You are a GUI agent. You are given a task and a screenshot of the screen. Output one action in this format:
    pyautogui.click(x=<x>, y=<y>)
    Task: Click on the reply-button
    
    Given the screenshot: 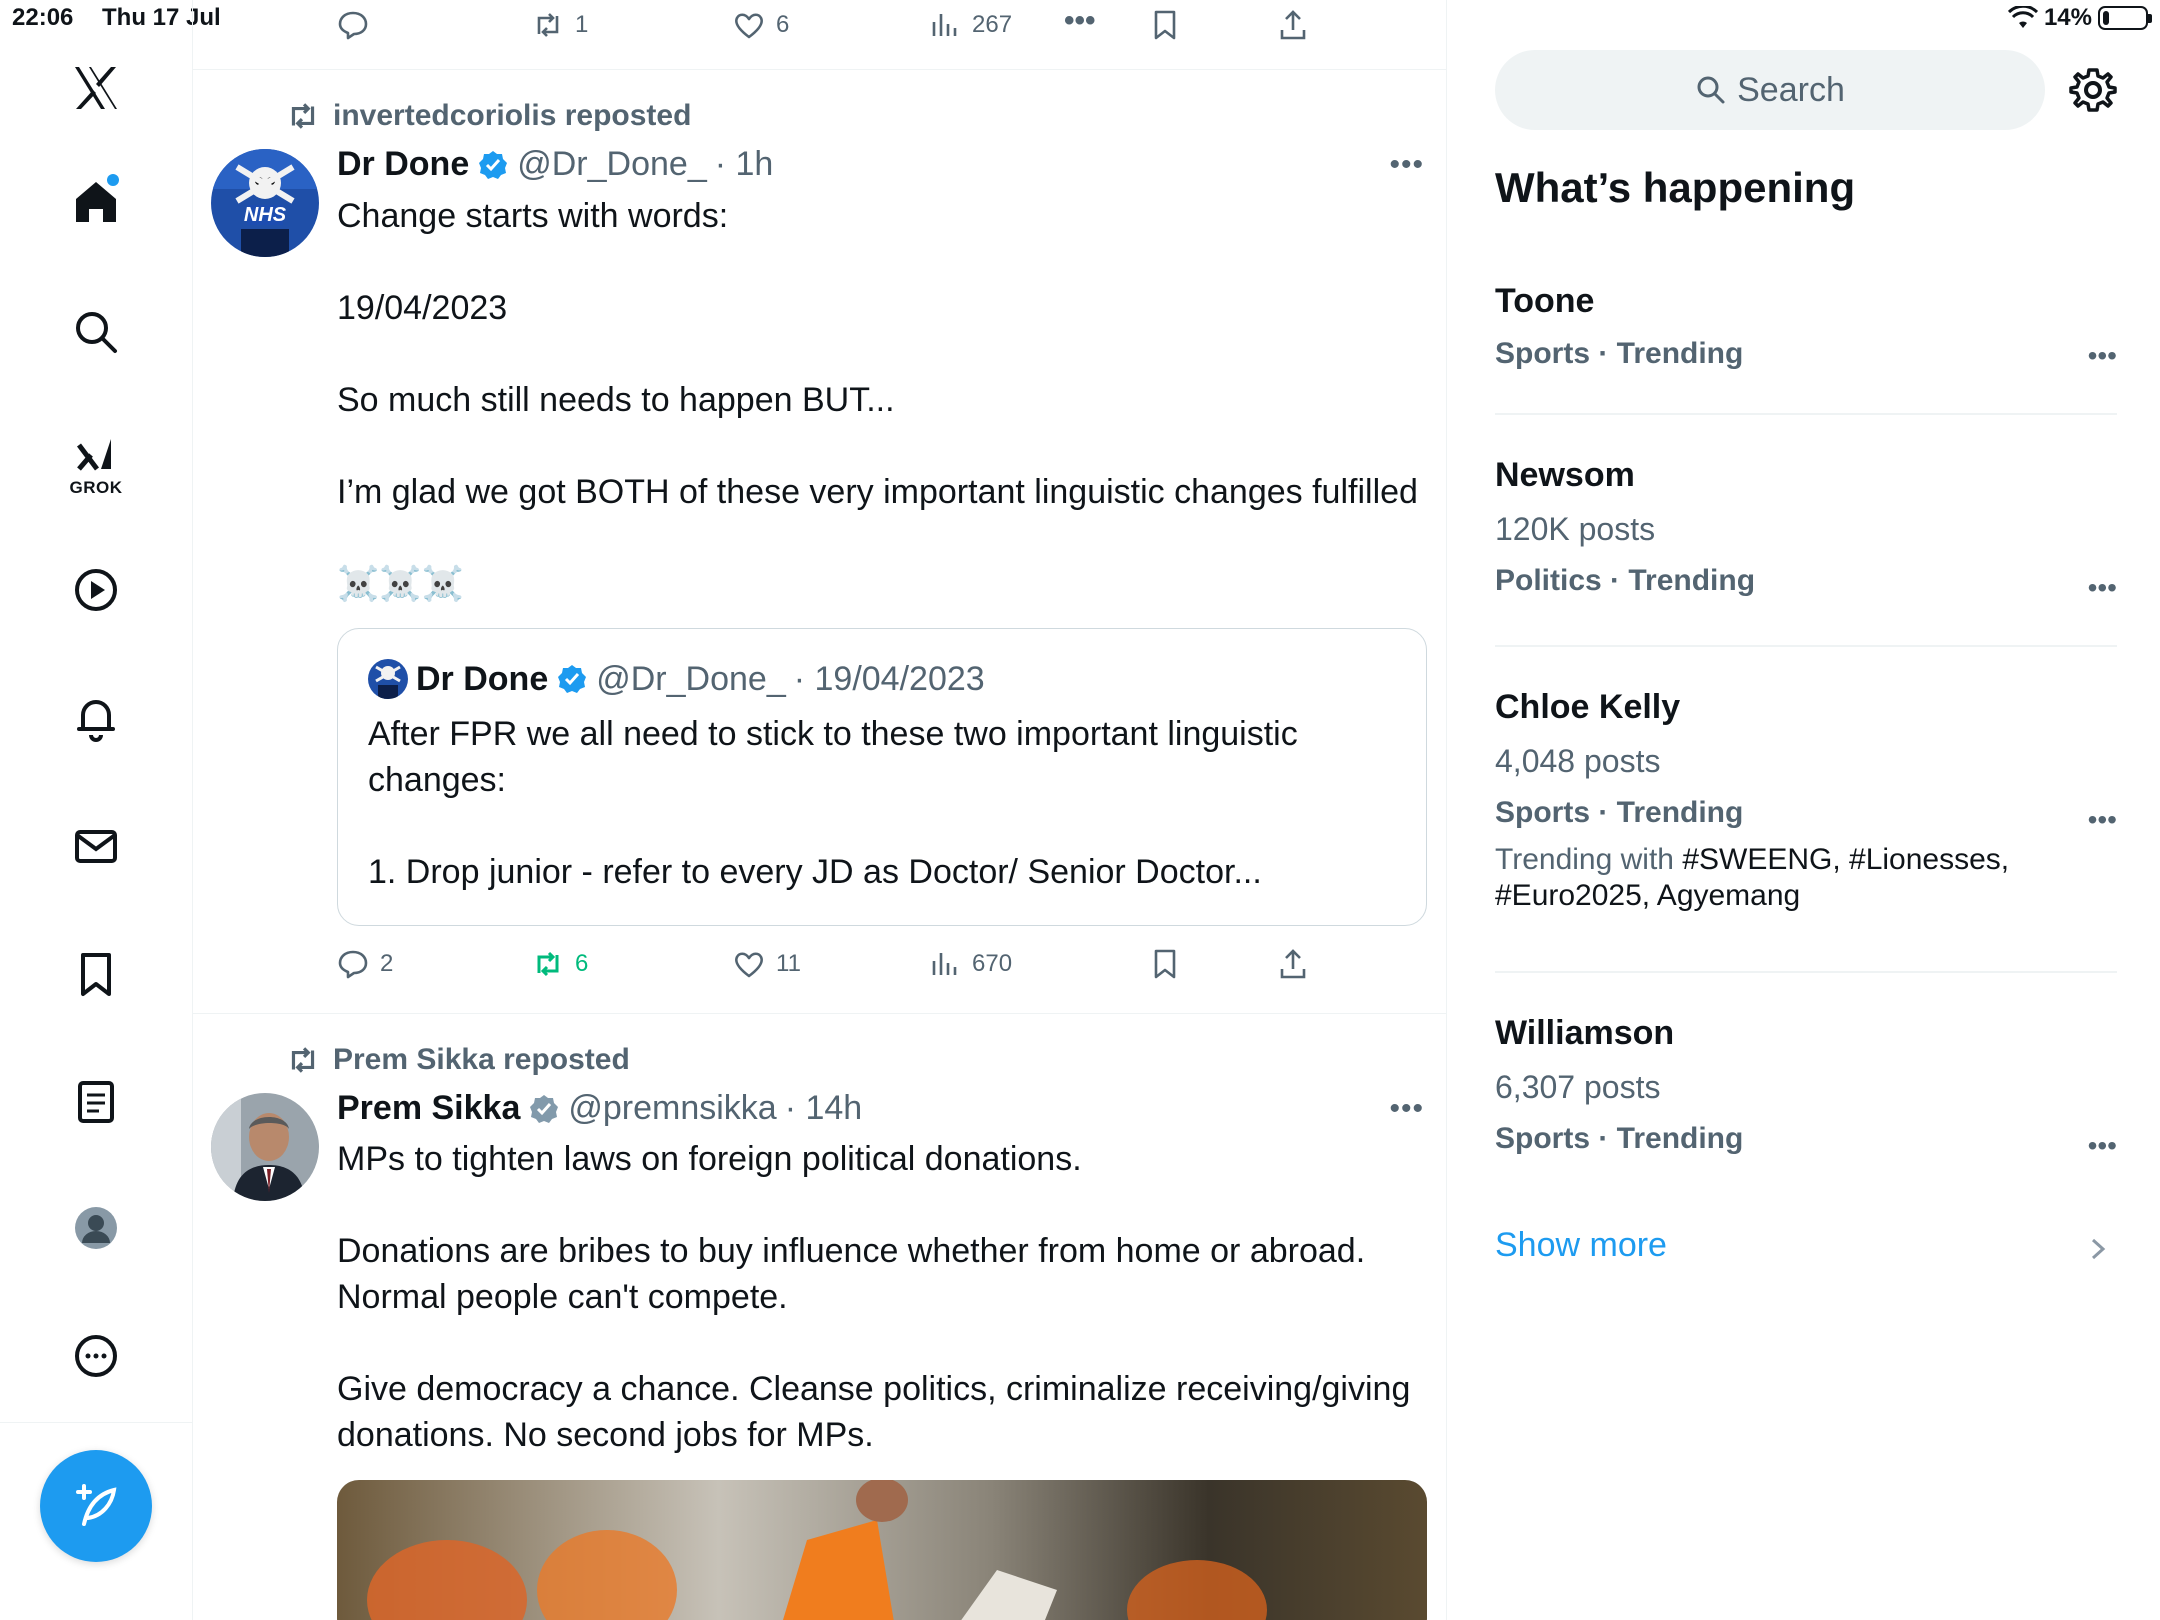 What is the action you would take?
    pyautogui.click(x=358, y=25)
    